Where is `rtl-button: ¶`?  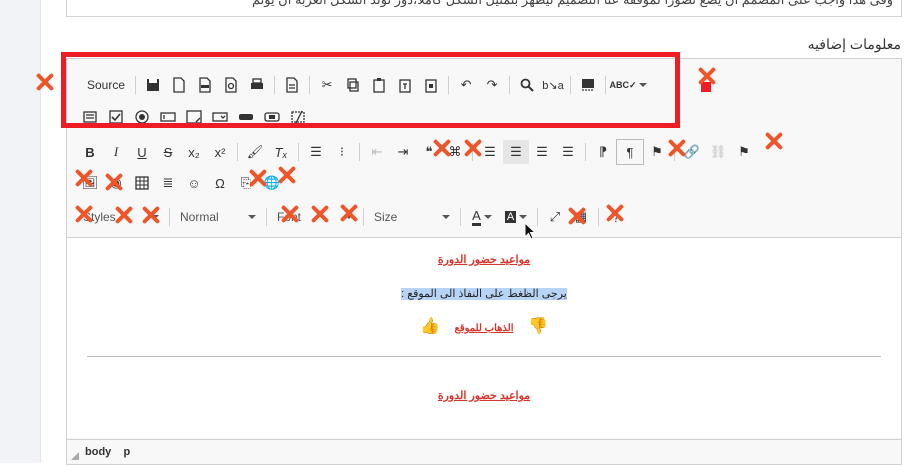 rtl-button: ¶ is located at coordinates (630, 152).